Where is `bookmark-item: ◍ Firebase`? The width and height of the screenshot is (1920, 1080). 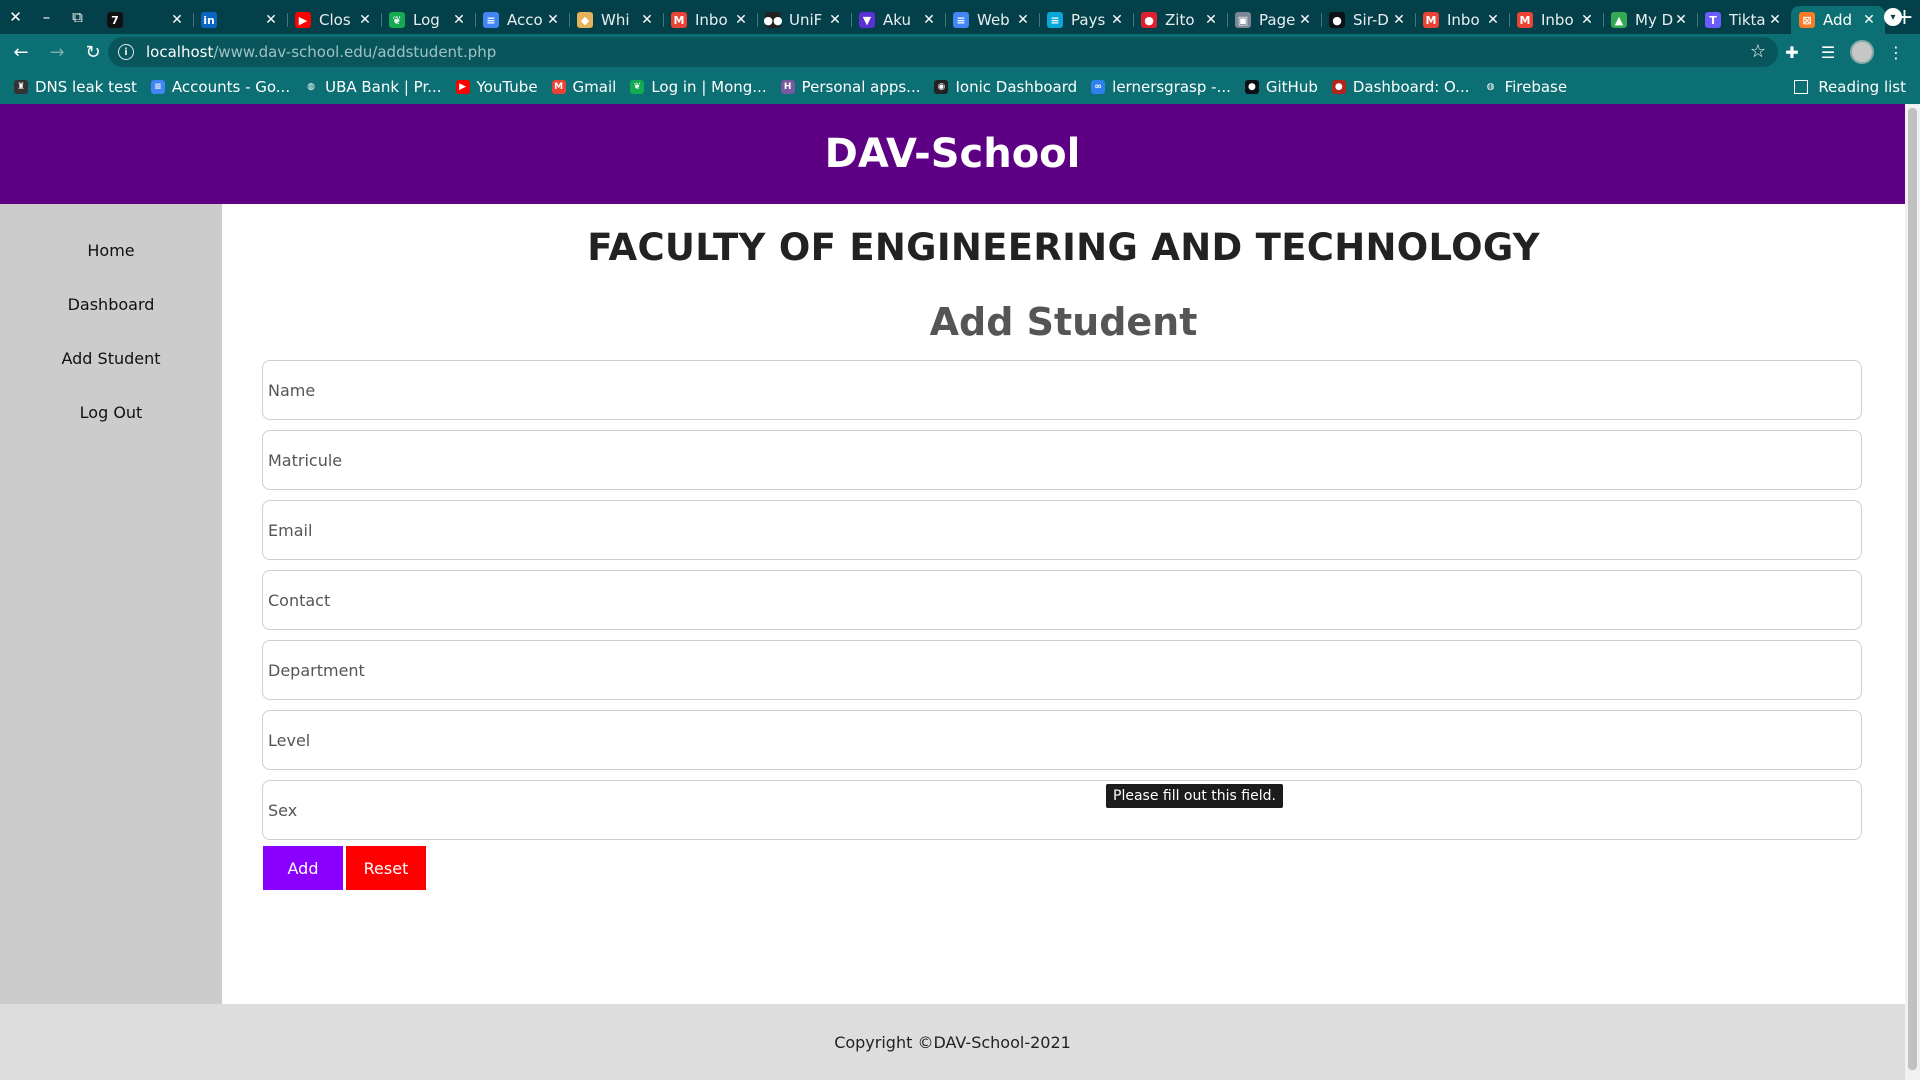 bookmark-item: ◍ Firebase is located at coordinates (1525, 87).